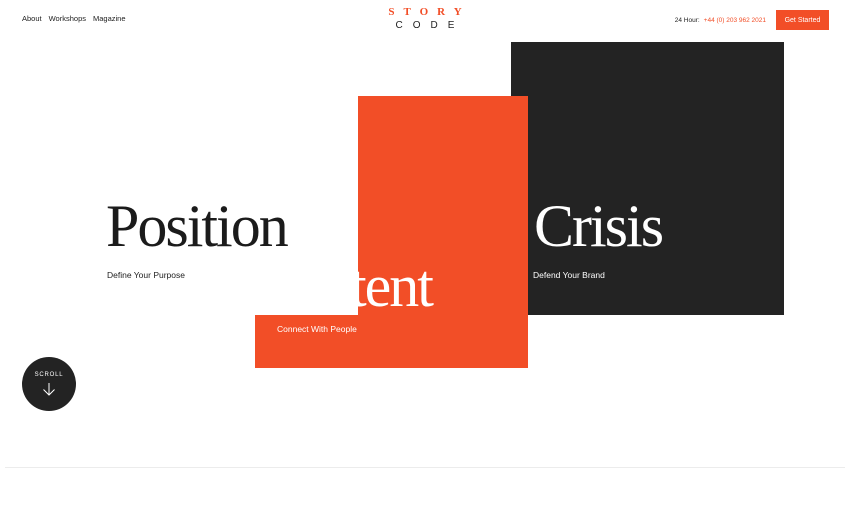 The image size is (850, 510). What do you see at coordinates (317, 329) in the screenshot?
I see `content-subtitle: Connect With People` at bounding box center [317, 329].